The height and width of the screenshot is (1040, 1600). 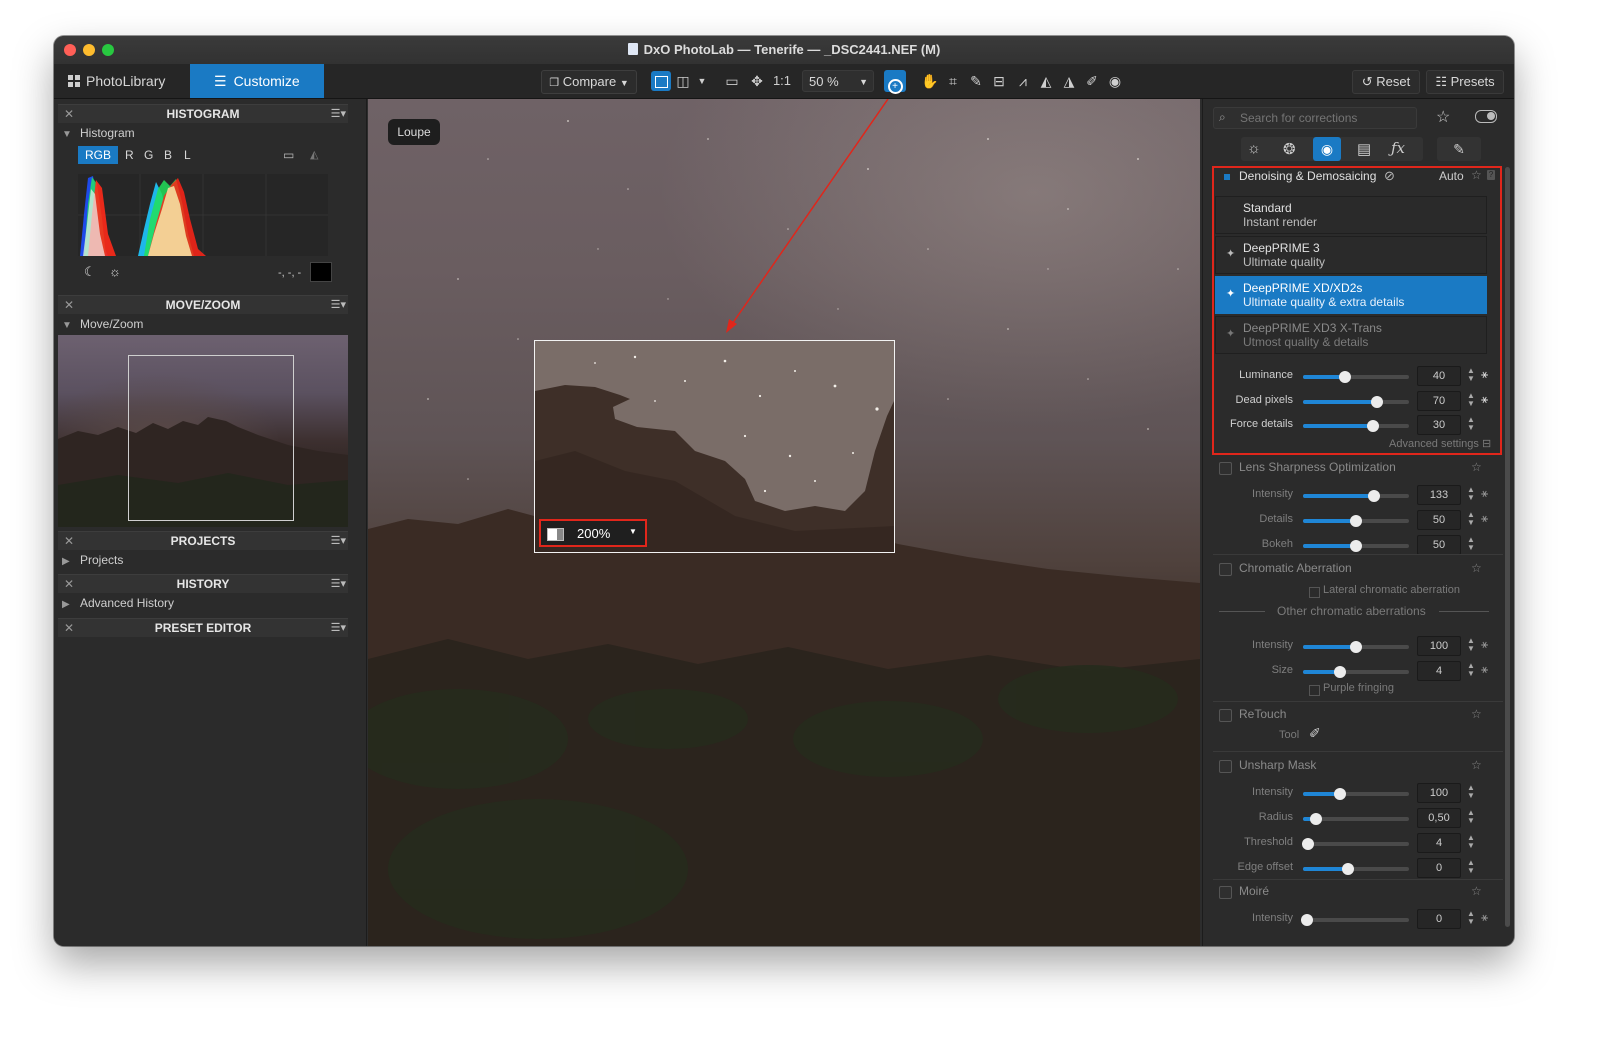 What do you see at coordinates (1386, 82) in the screenshot?
I see `reset-button: ↺ Reset` at bounding box center [1386, 82].